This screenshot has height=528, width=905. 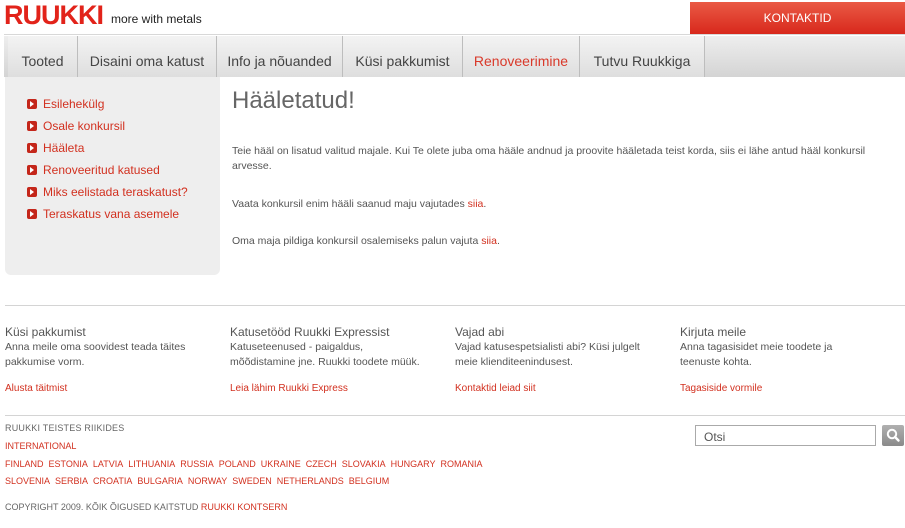 What do you see at coordinates (281, 464) in the screenshot?
I see `country-link-ukraine: UKRAINE` at bounding box center [281, 464].